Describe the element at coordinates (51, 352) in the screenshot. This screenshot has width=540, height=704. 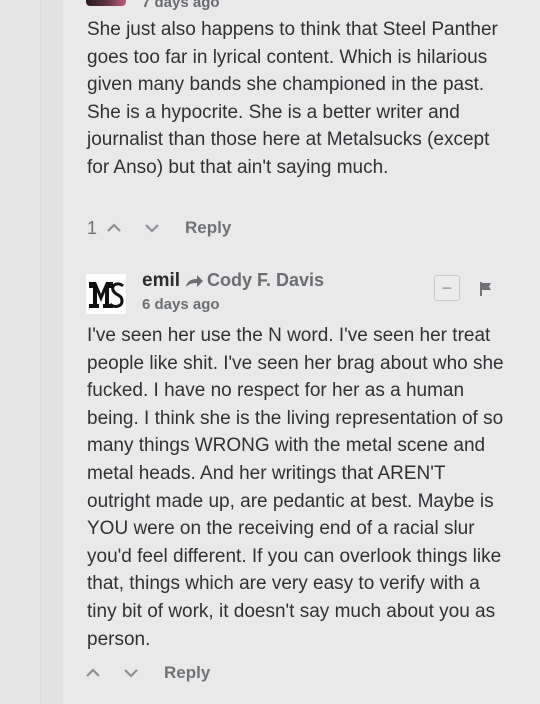
I see `thread-indent-line` at that location.